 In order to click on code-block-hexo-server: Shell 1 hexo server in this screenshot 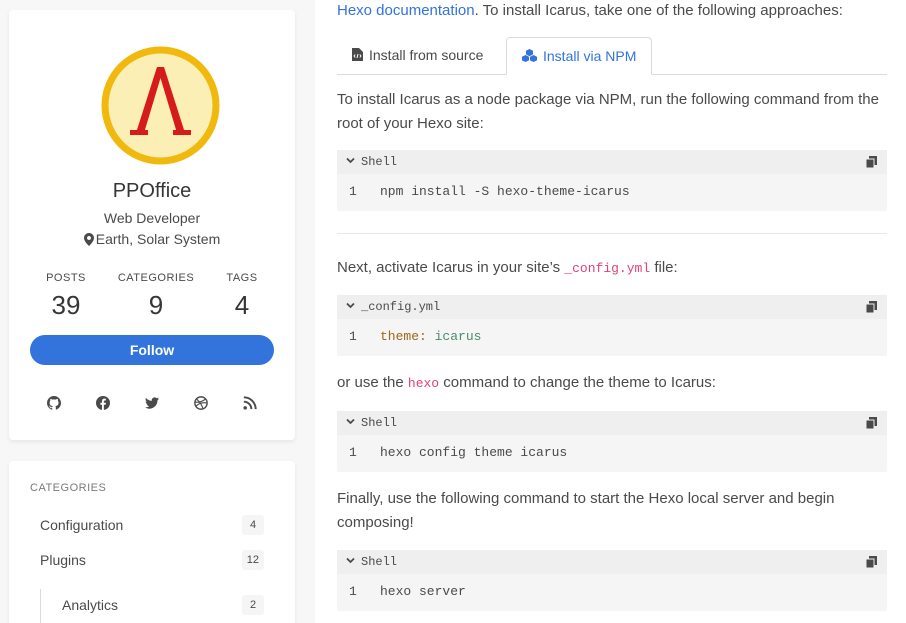, I will do `click(612, 580)`.